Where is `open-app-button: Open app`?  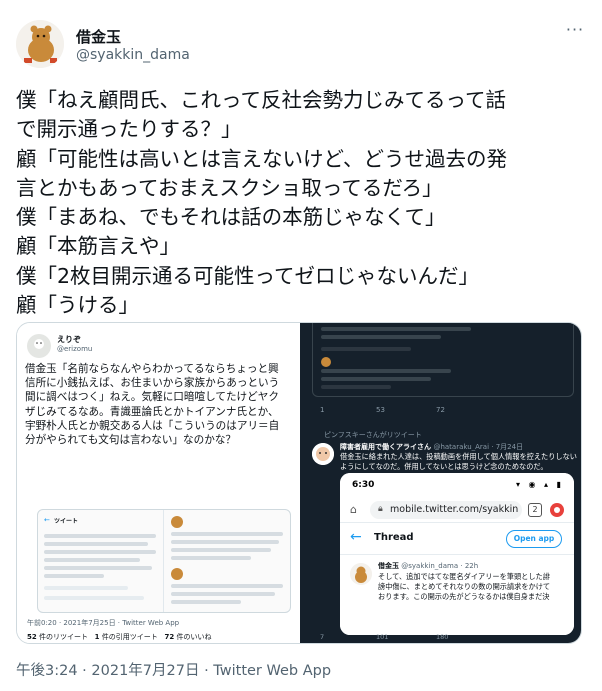
open-app-button: Open app is located at coordinates (534, 539).